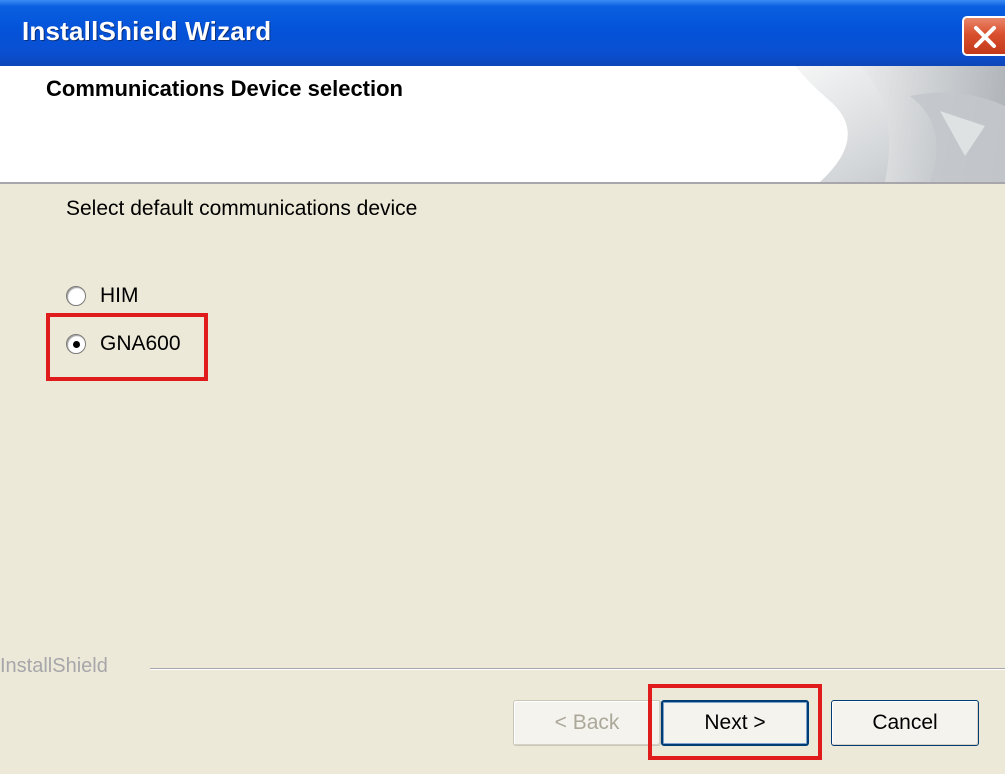 This screenshot has width=1005, height=774. What do you see at coordinates (587, 723) in the screenshot?
I see `back-button: < Back` at bounding box center [587, 723].